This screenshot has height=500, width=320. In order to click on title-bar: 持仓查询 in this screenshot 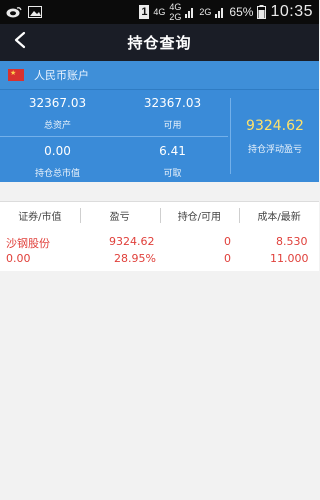, I will do `click(159, 42)`.